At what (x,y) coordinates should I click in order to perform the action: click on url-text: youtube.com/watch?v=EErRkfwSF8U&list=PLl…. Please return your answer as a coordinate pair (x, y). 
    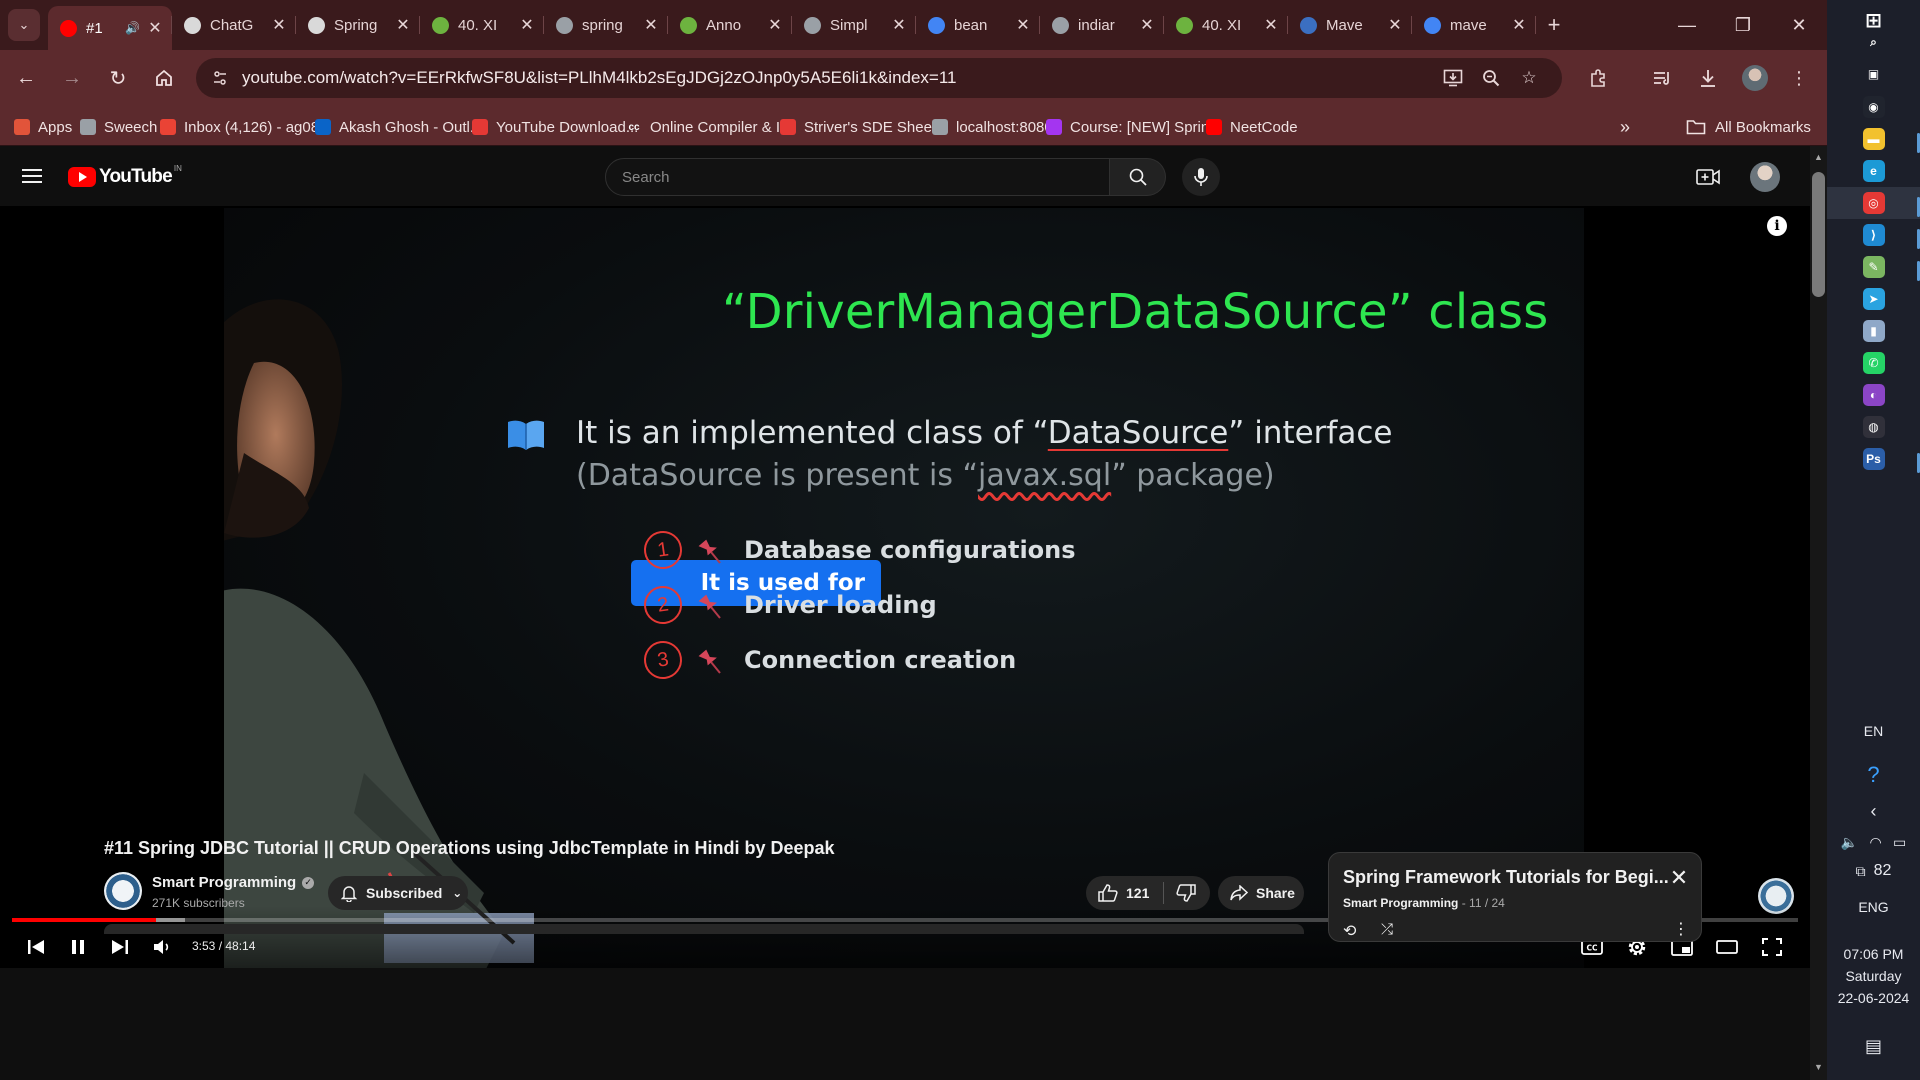
    Looking at the image, I should click on (599, 78).